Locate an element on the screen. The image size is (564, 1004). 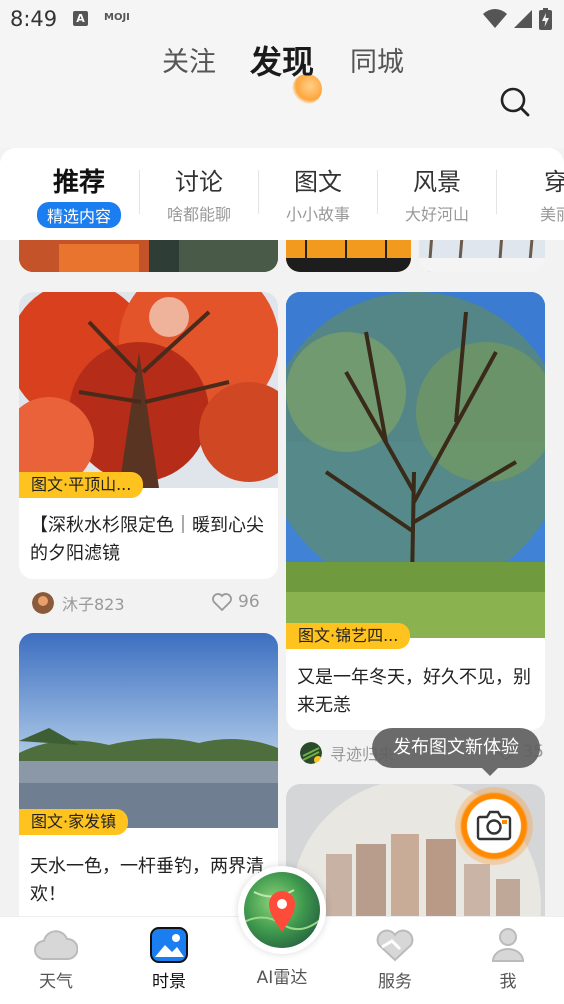
nav-weather: 天气 is located at coordinates (56, 959).